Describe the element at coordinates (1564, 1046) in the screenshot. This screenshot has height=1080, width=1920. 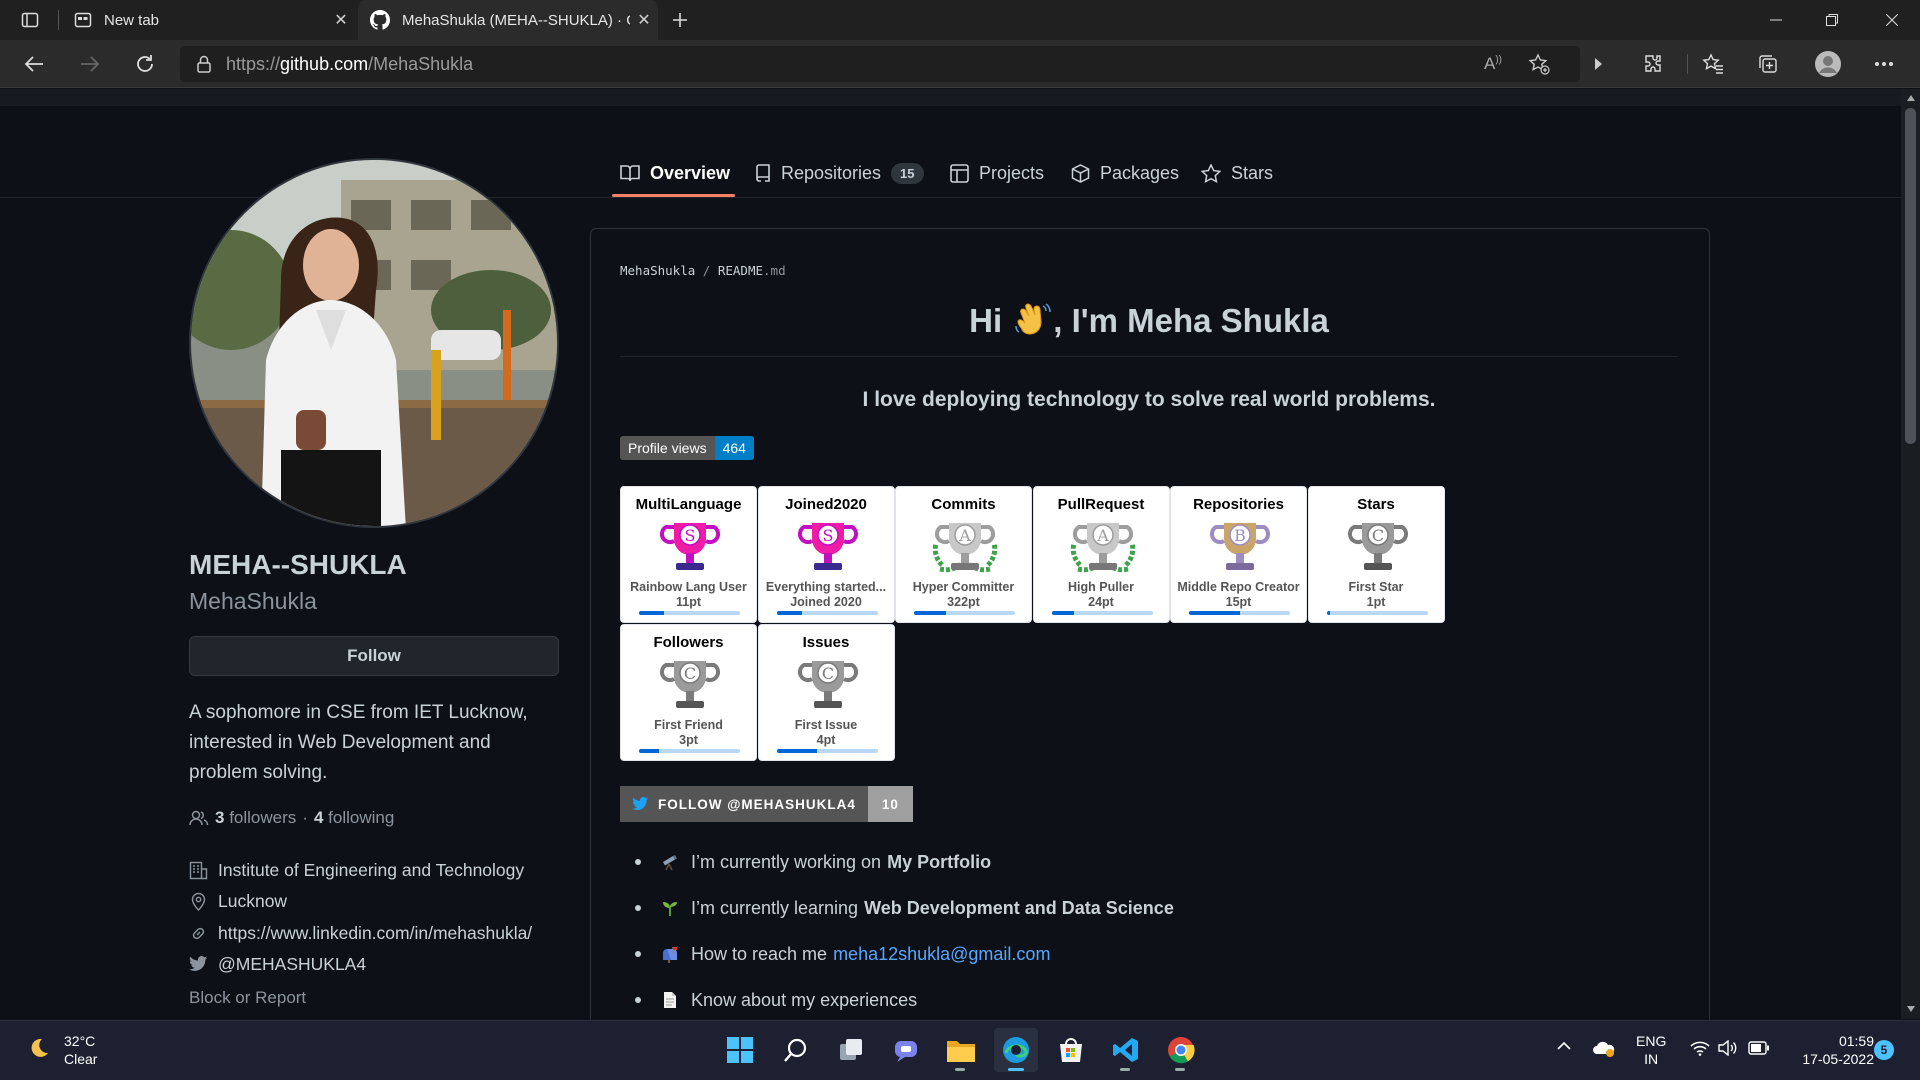
I see `show-hidden-icons-chevron-icon` at that location.